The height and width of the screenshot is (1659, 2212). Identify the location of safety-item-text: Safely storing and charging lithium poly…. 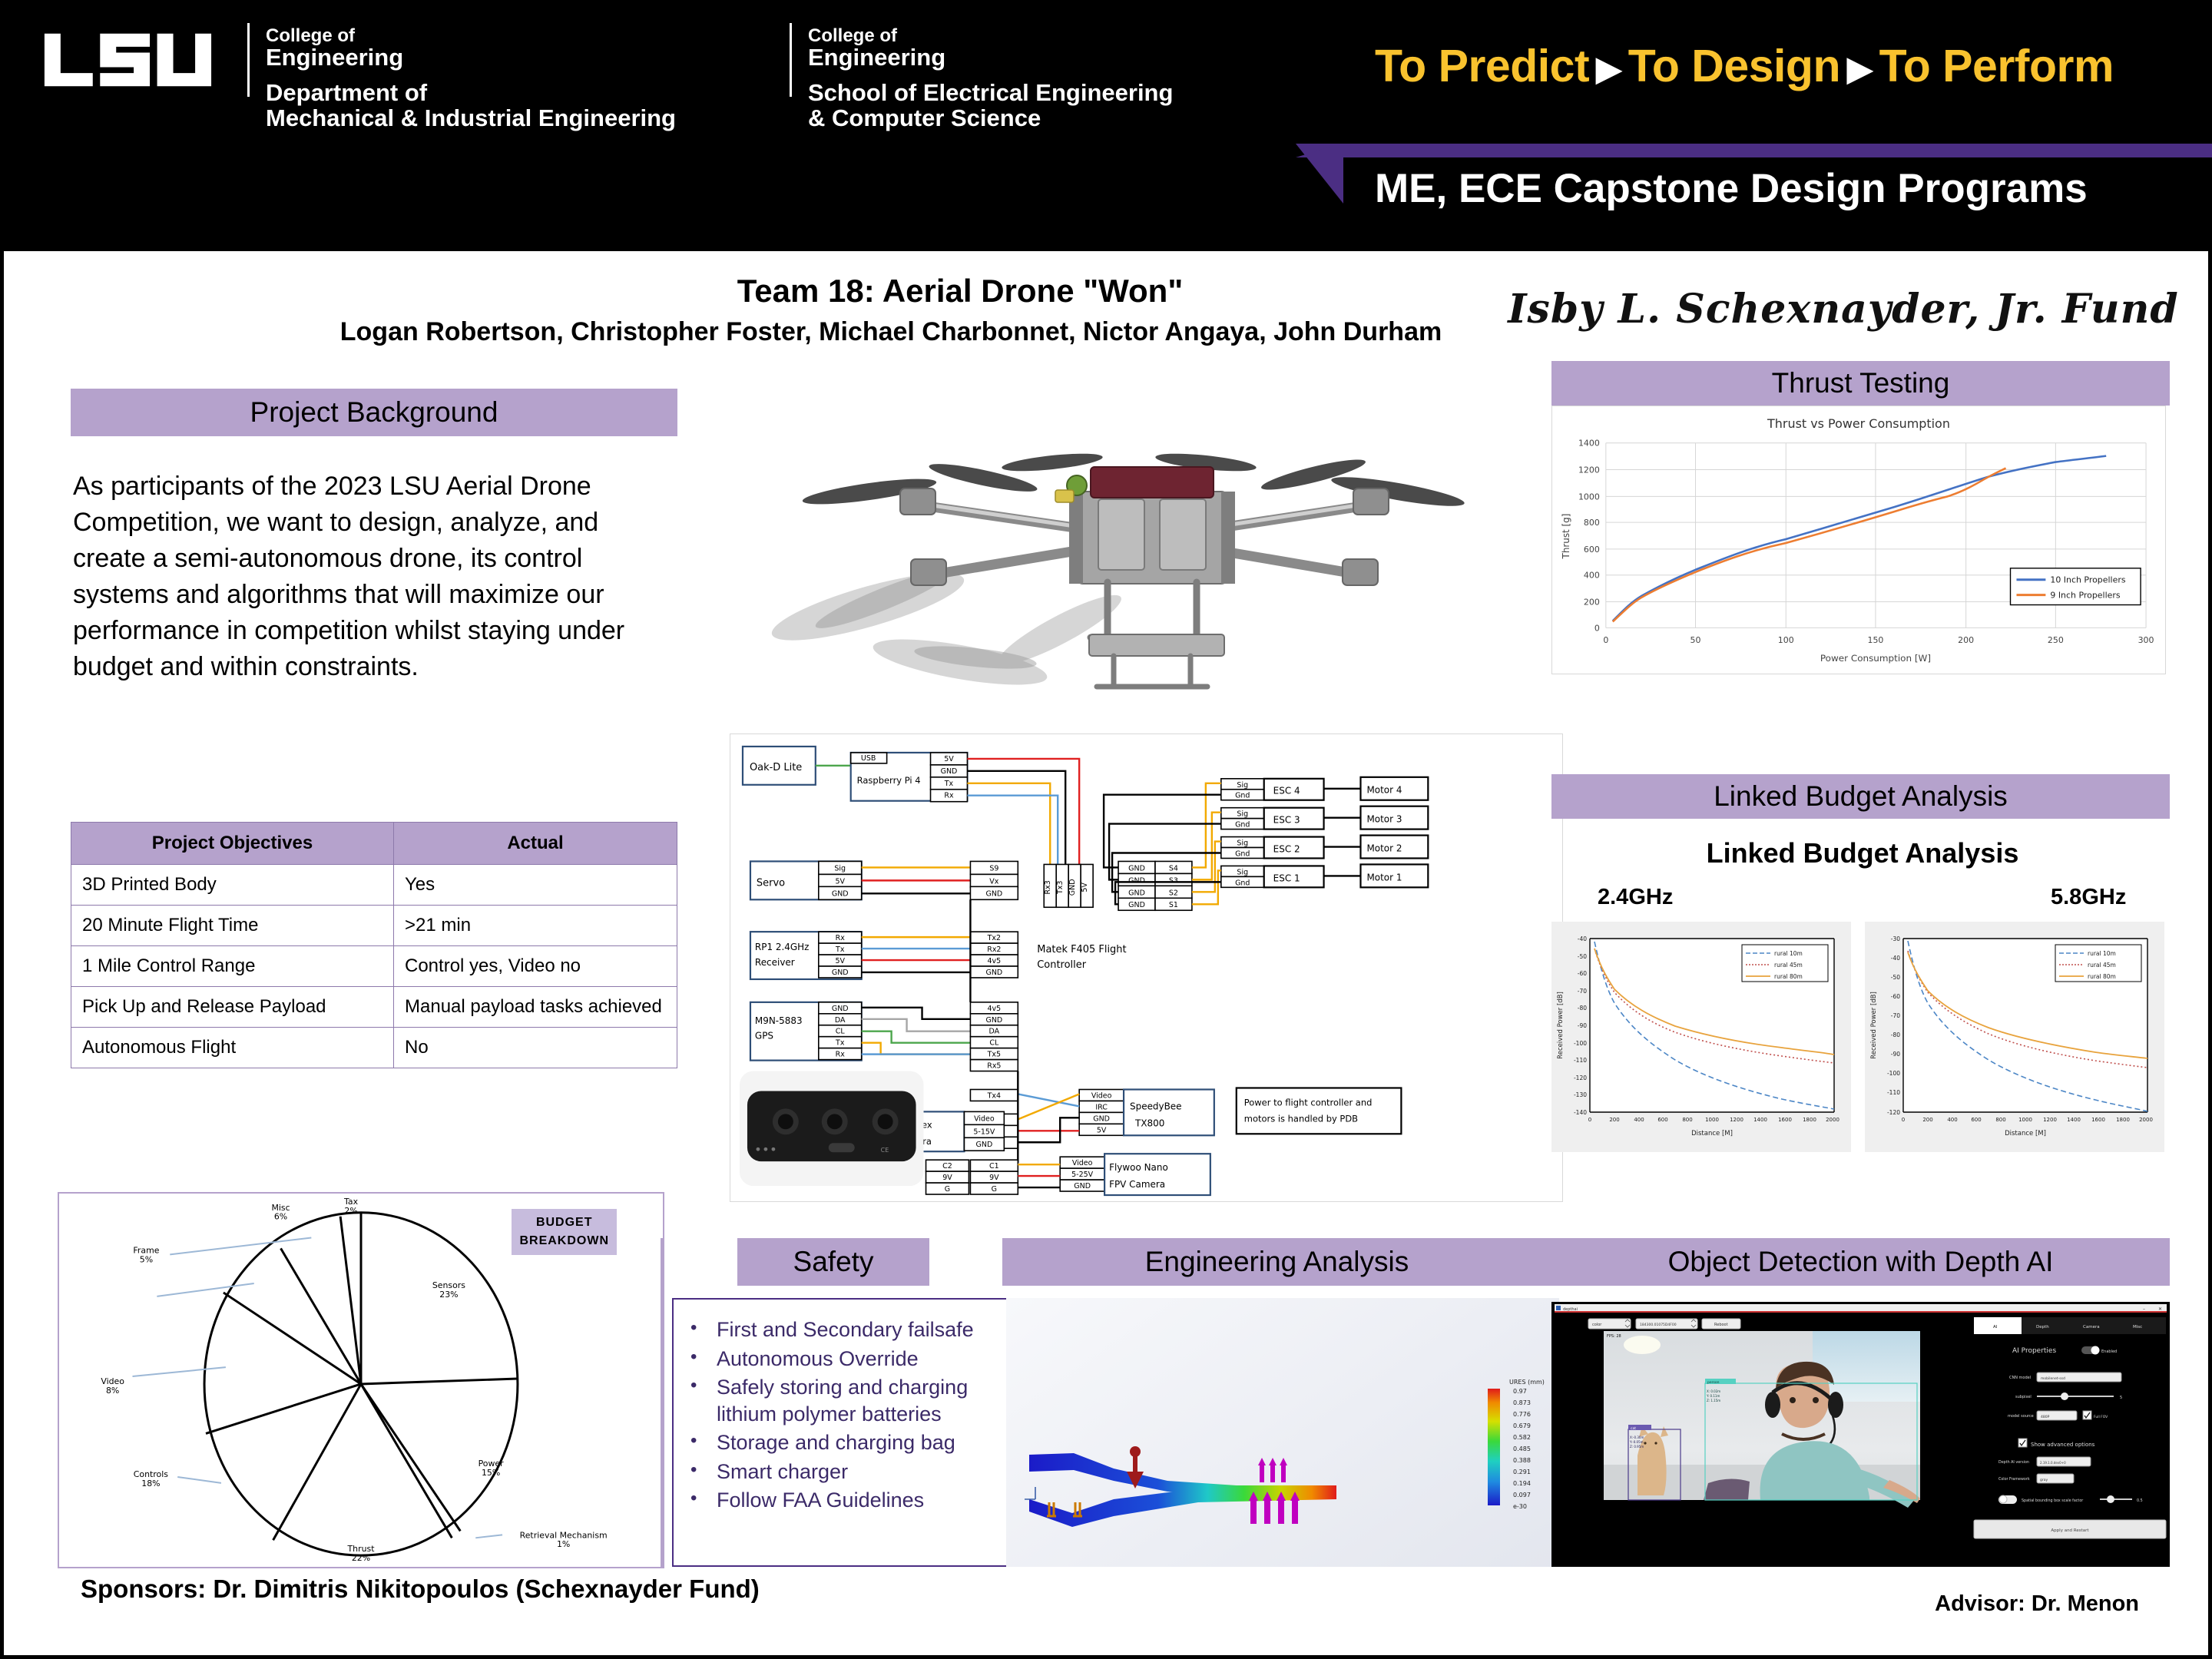
(843, 1401).